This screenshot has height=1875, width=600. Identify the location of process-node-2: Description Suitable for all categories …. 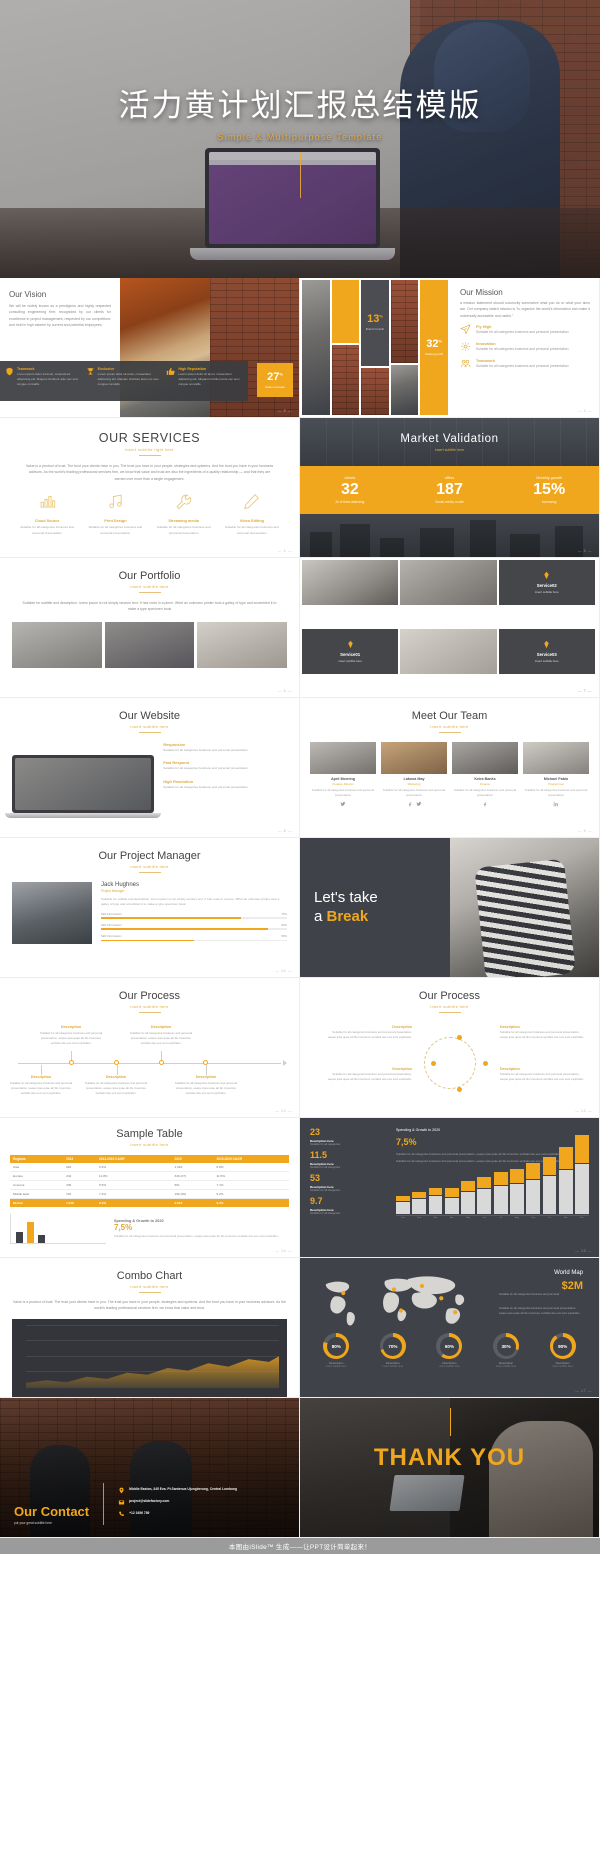
(544, 1032).